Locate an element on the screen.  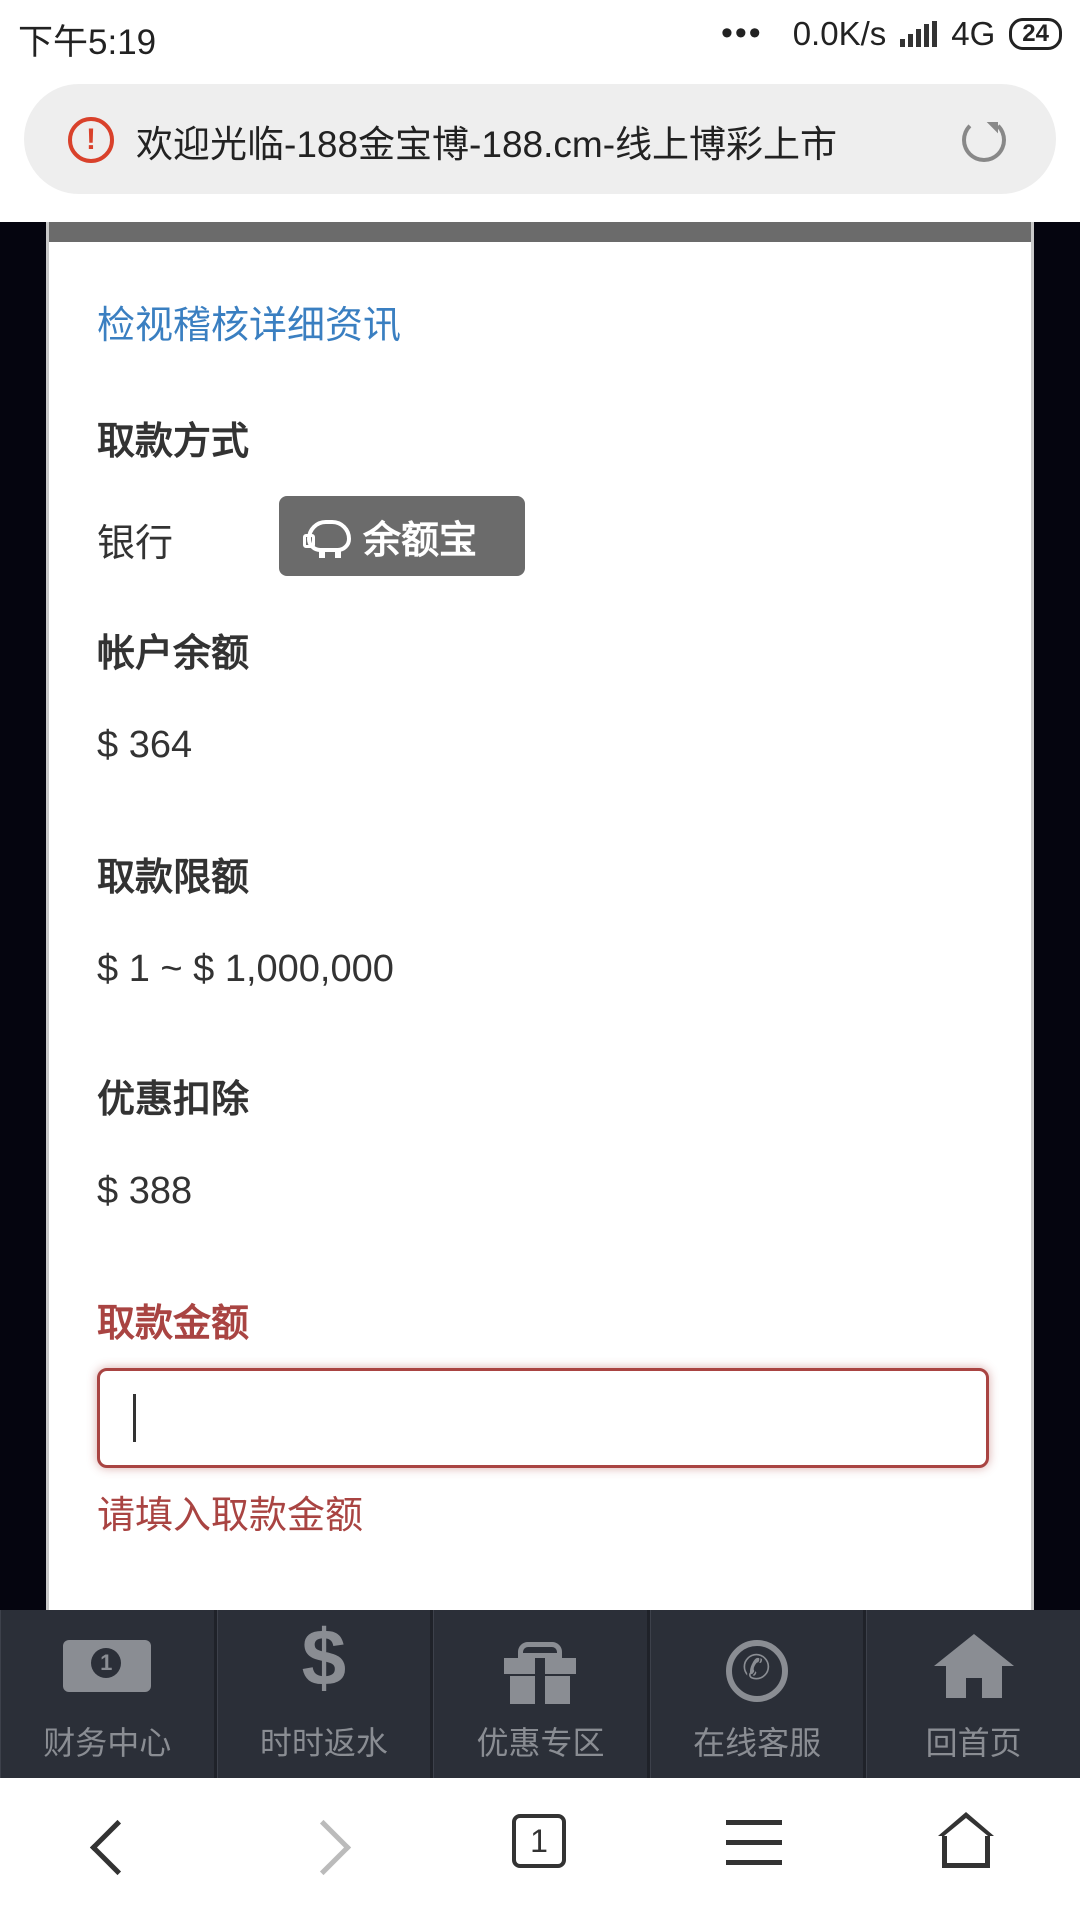
account-balance-label: 帐户余额 is located at coordinates (173, 654).